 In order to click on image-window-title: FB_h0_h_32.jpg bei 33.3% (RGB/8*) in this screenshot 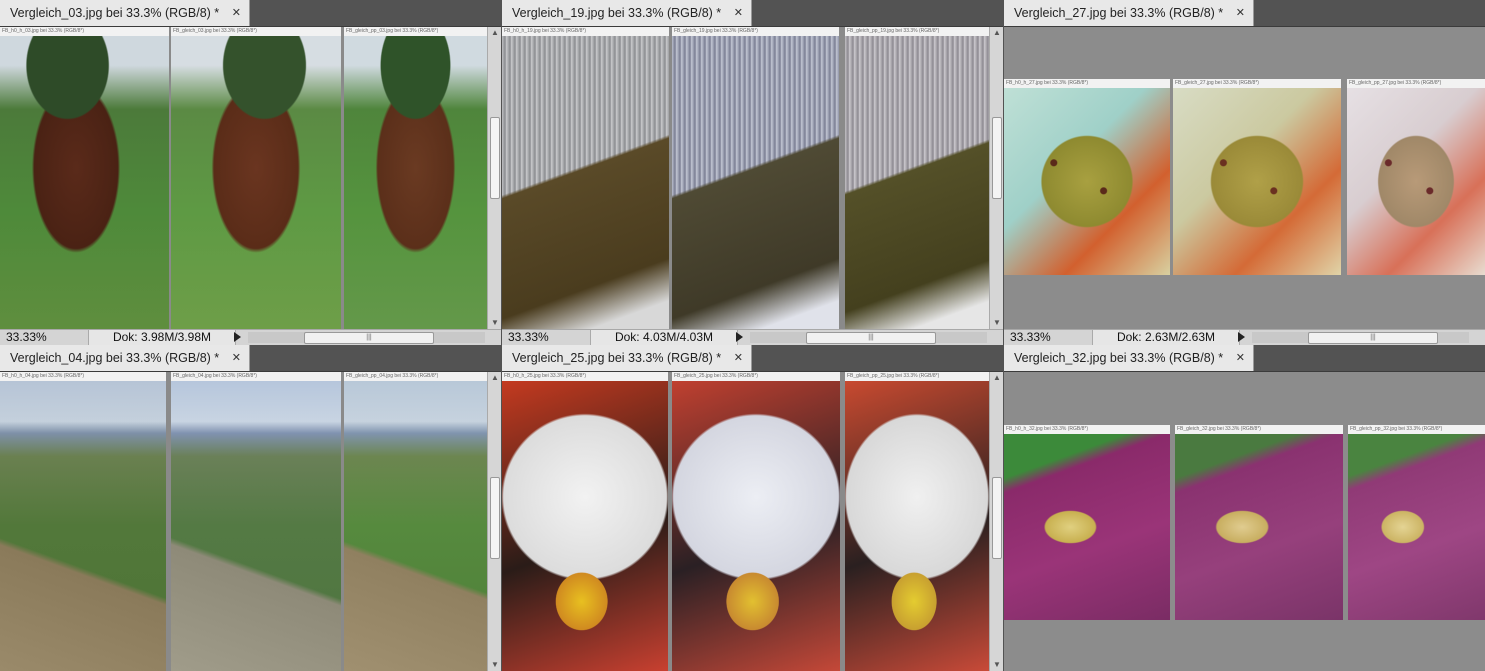, I will do `click(1087, 429)`.